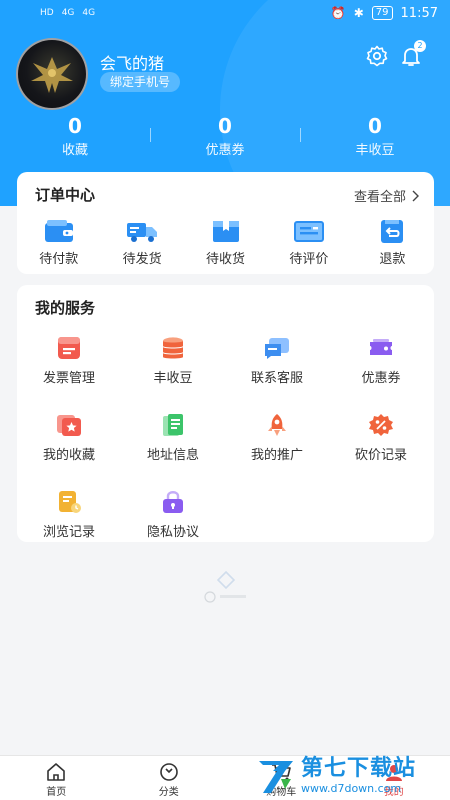 This screenshot has height=800, width=450. I want to click on diamond-logo-icon, so click(225, 586).